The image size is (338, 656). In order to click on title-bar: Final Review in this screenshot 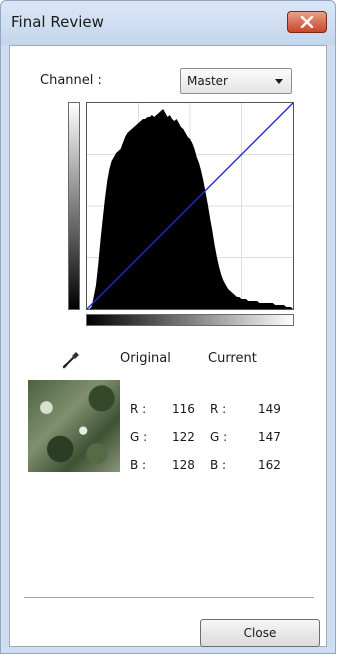, I will do `click(168, 23)`.